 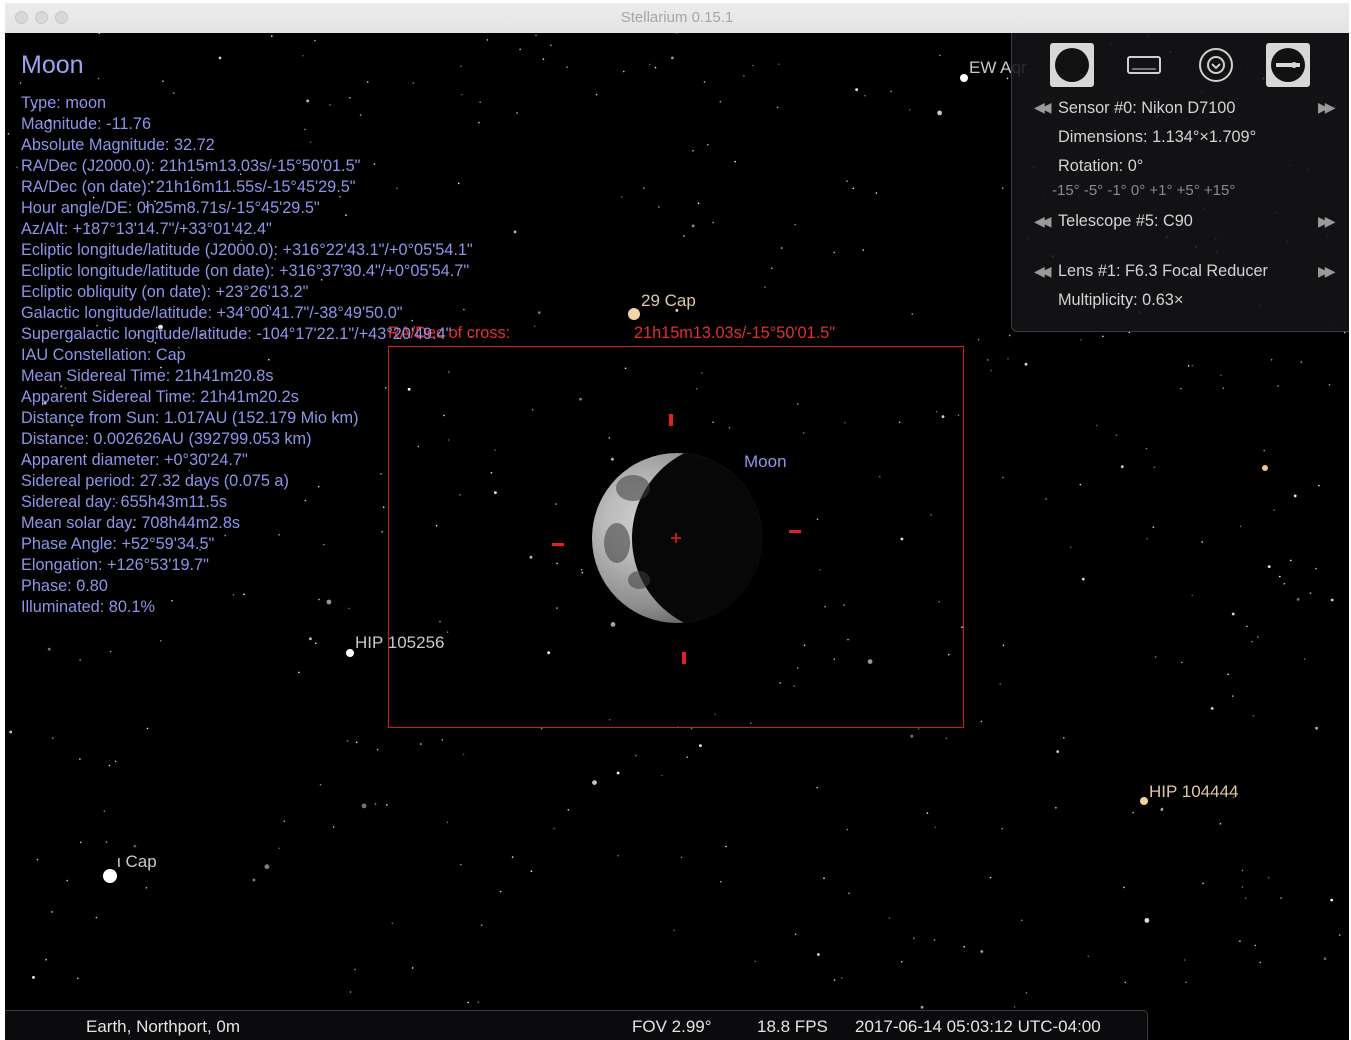 I want to click on previous-lens-icon: ◀◀, so click(x=1042, y=271).